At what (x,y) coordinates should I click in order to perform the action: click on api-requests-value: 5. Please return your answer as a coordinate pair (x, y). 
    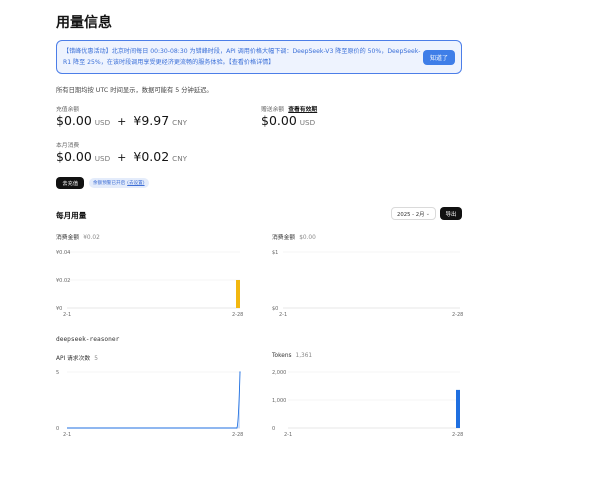
    Looking at the image, I should click on (96, 359).